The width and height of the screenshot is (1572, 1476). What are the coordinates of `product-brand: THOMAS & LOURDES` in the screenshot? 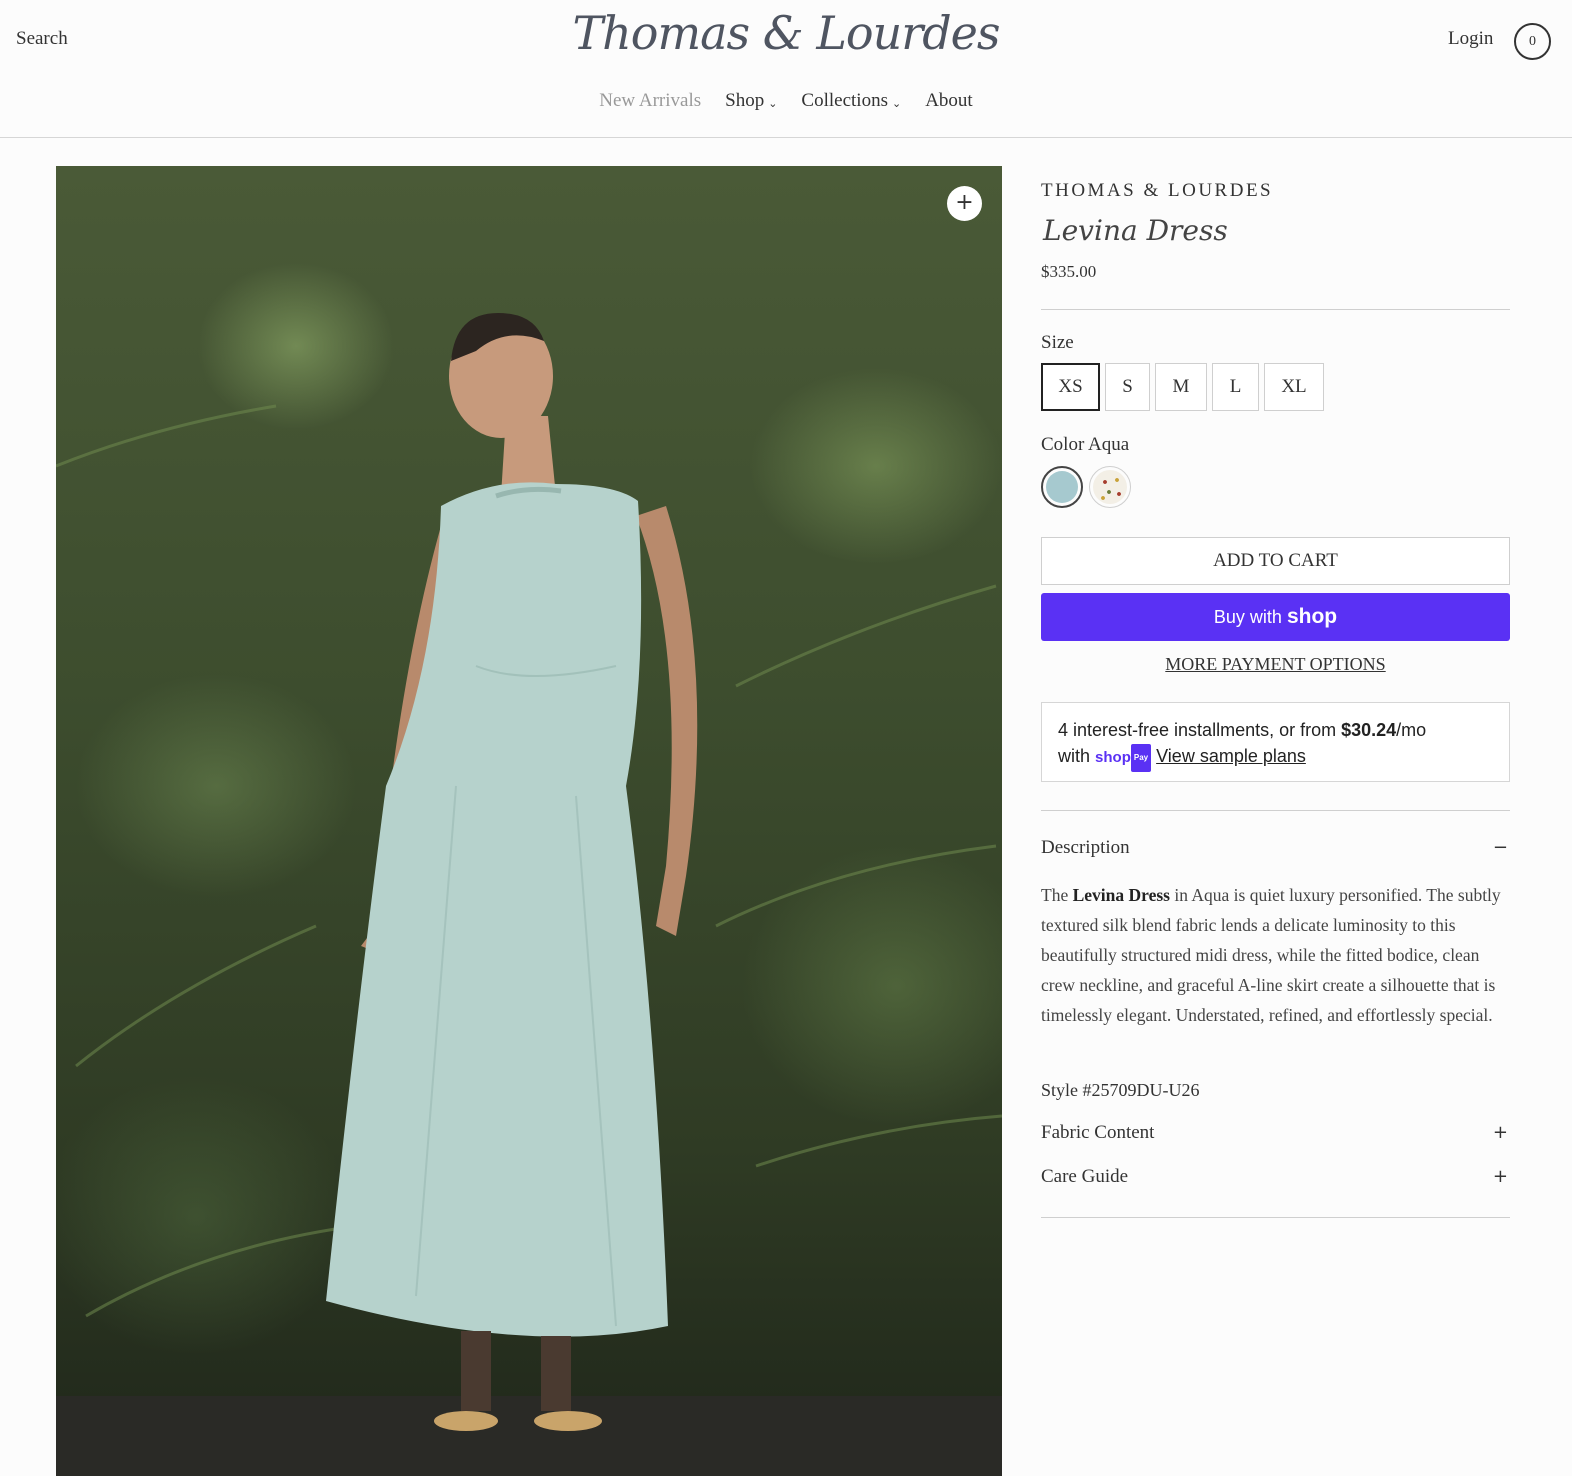 It's located at (1157, 190).